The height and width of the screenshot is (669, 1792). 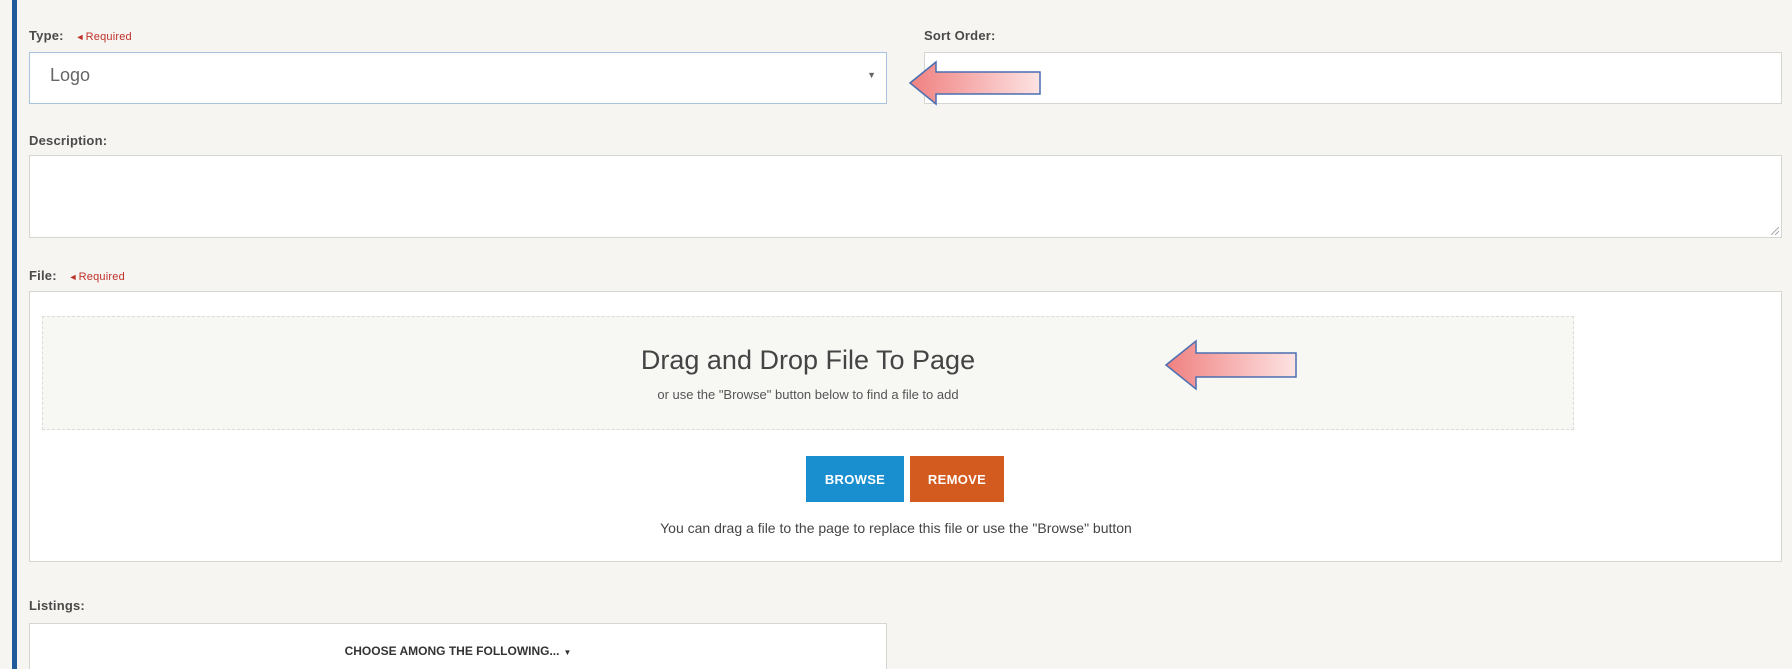 I want to click on browse-button: BROWSE, so click(x=855, y=479).